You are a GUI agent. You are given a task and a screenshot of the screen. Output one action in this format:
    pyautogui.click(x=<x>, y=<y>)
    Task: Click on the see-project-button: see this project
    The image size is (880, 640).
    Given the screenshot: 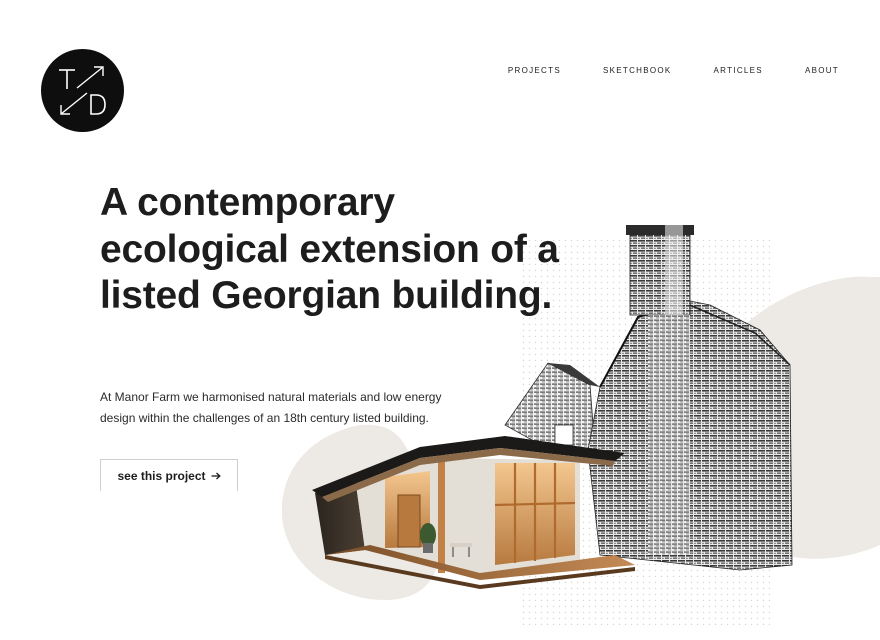 What is the action you would take?
    pyautogui.click(x=169, y=475)
    